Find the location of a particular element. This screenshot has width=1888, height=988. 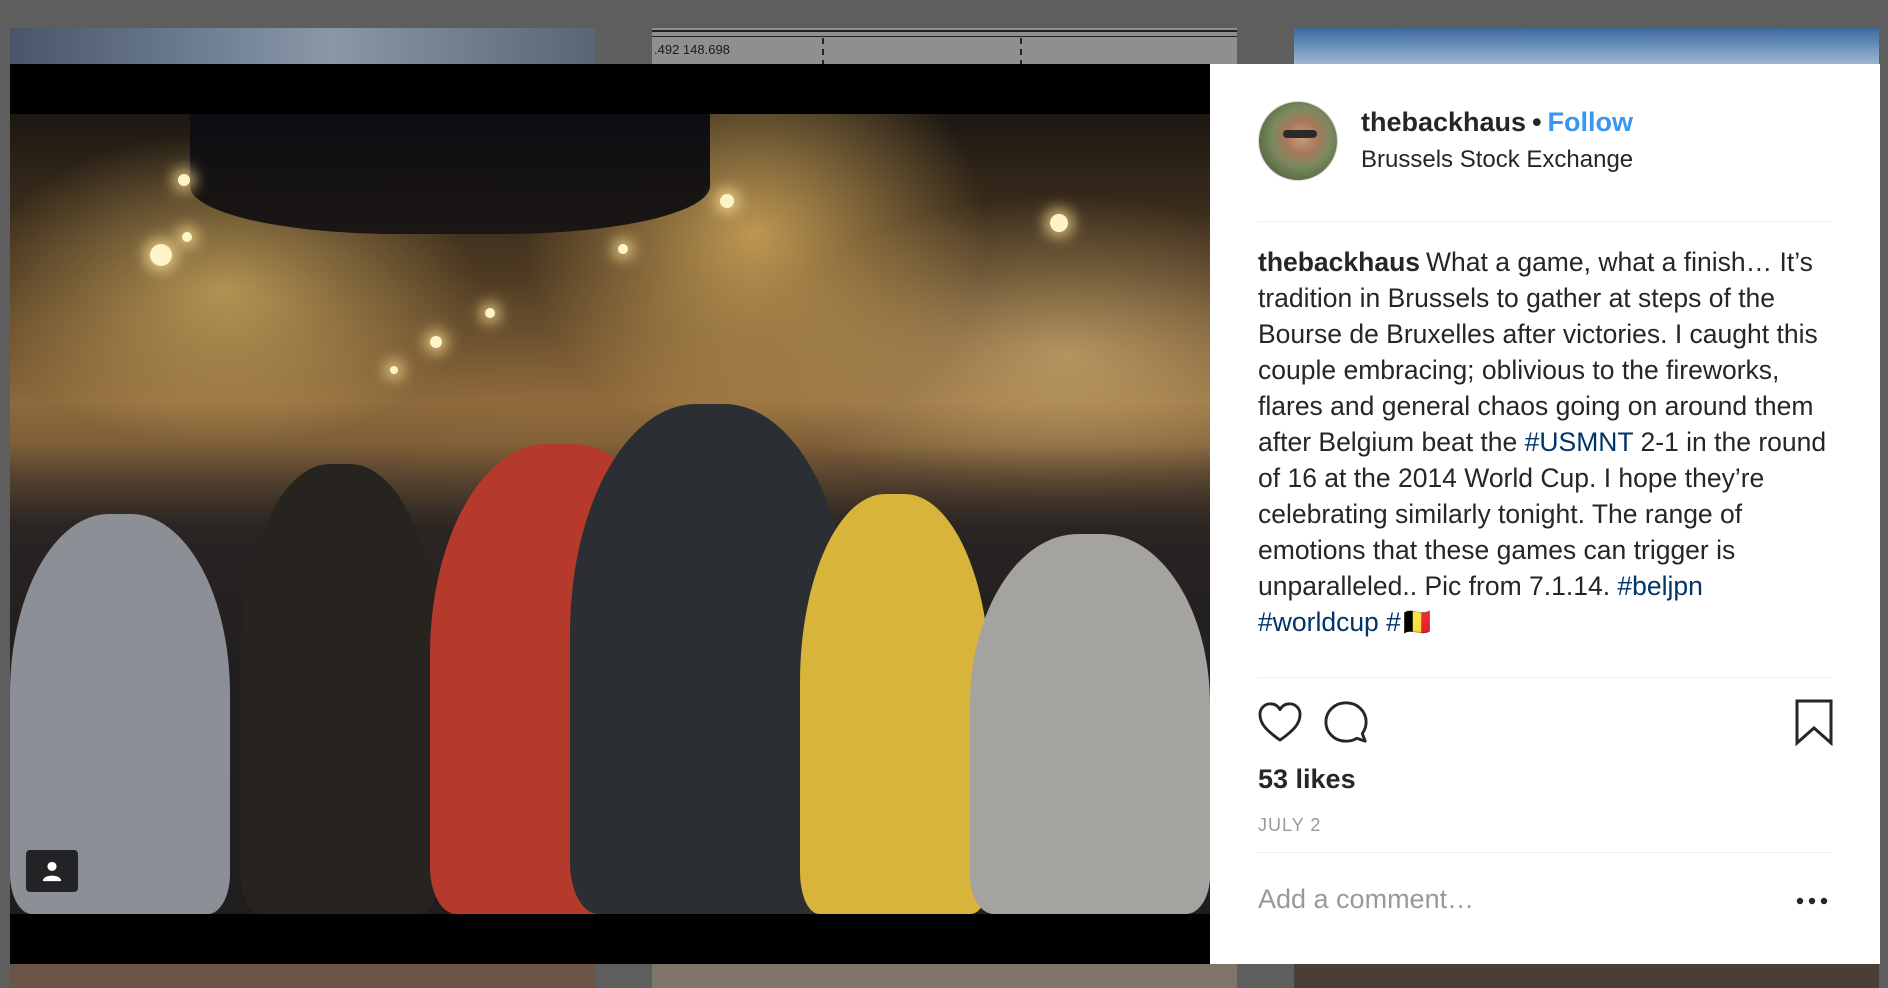

hashtag-link: #beljpn is located at coordinates (1659, 586).